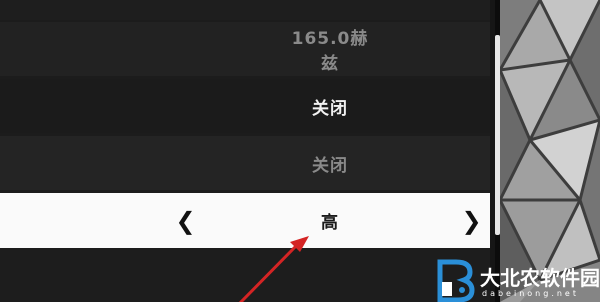 This screenshot has height=302, width=600. What do you see at coordinates (540, 278) in the screenshot?
I see `watermark-text: 大北农软件园` at bounding box center [540, 278].